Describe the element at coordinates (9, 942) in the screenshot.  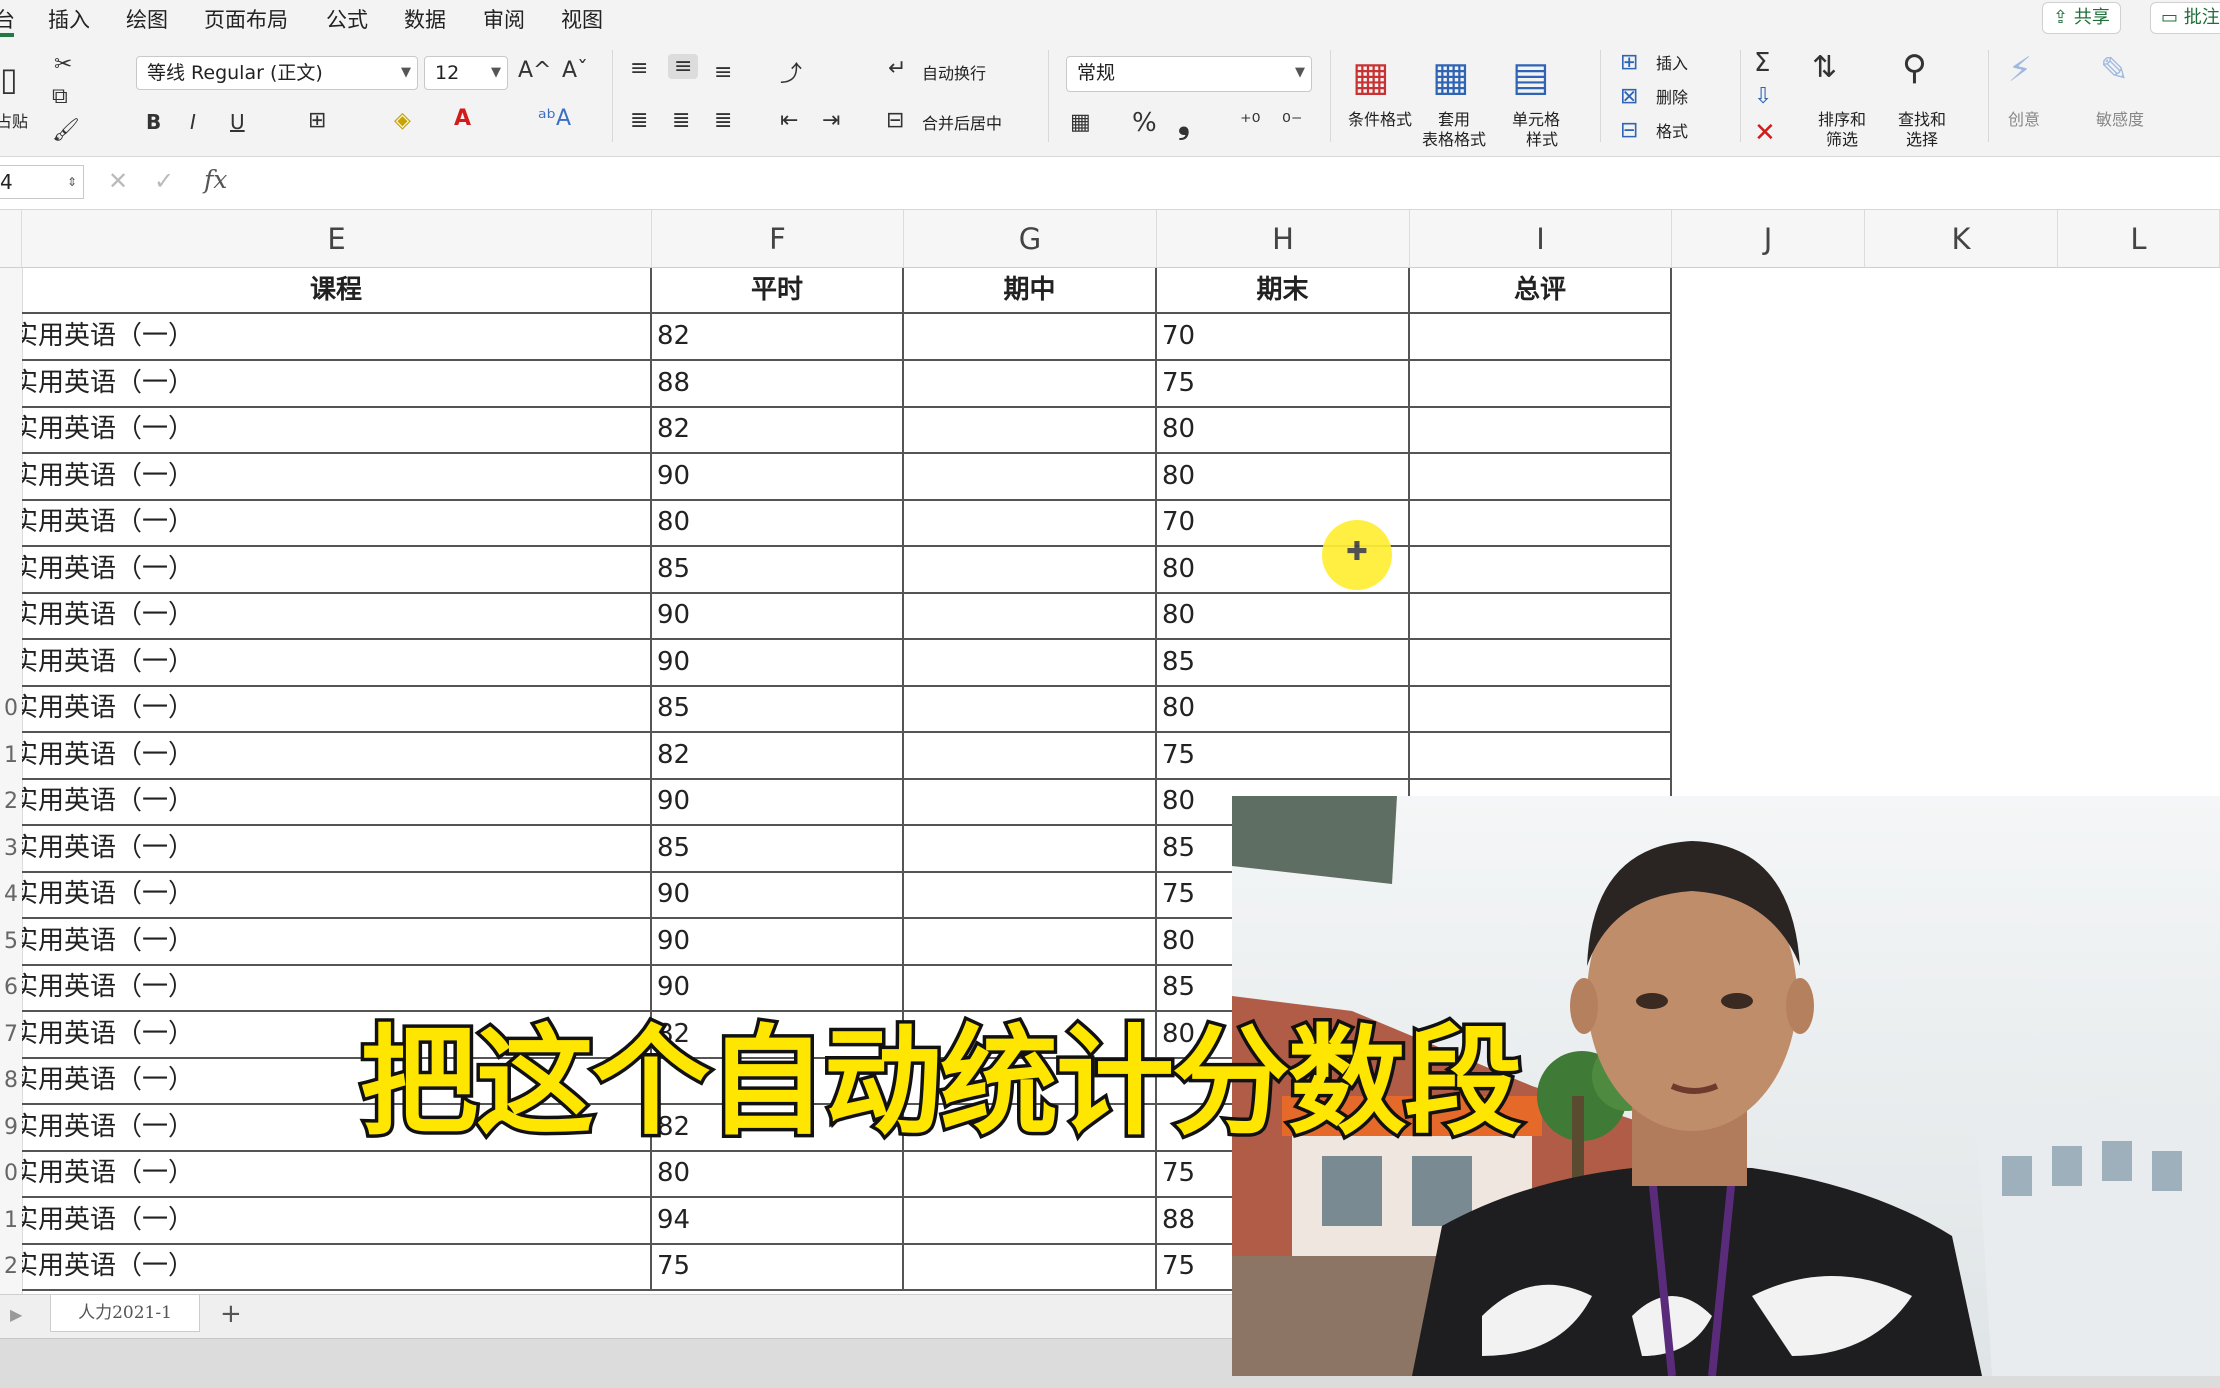
I see `row-number: 5` at that location.